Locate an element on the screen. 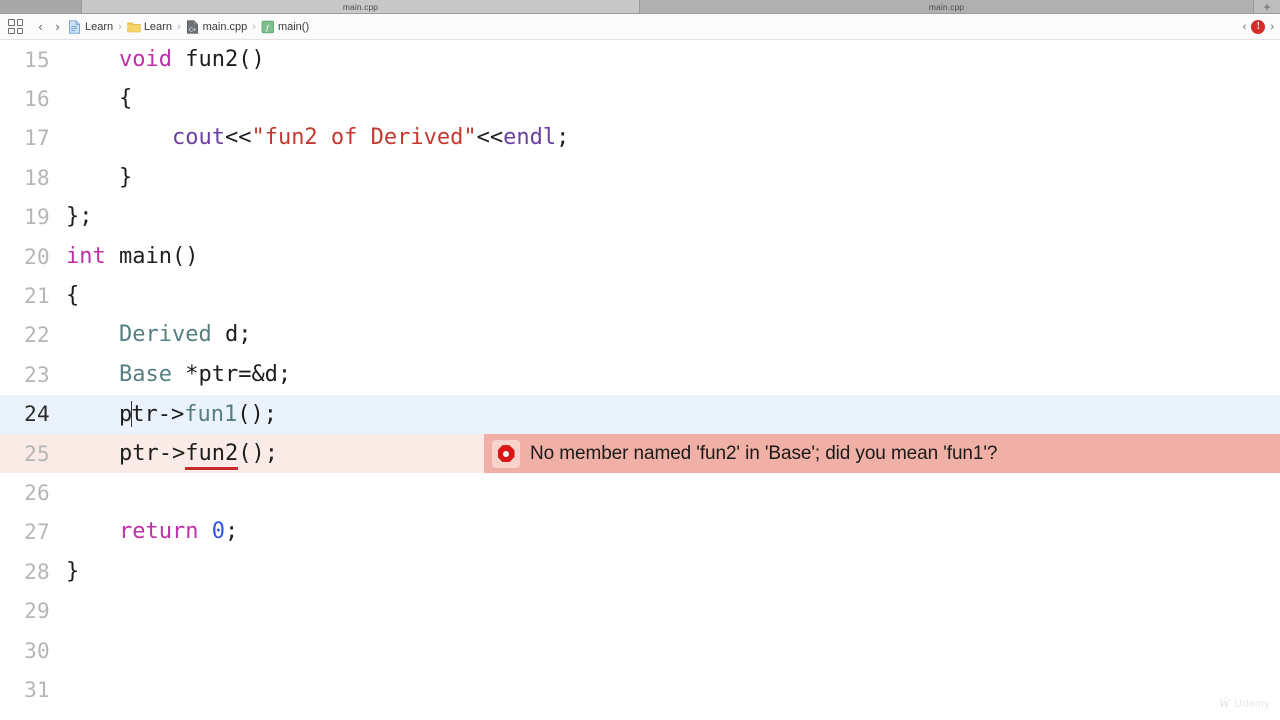  line-number: 31 is located at coordinates (37, 689).